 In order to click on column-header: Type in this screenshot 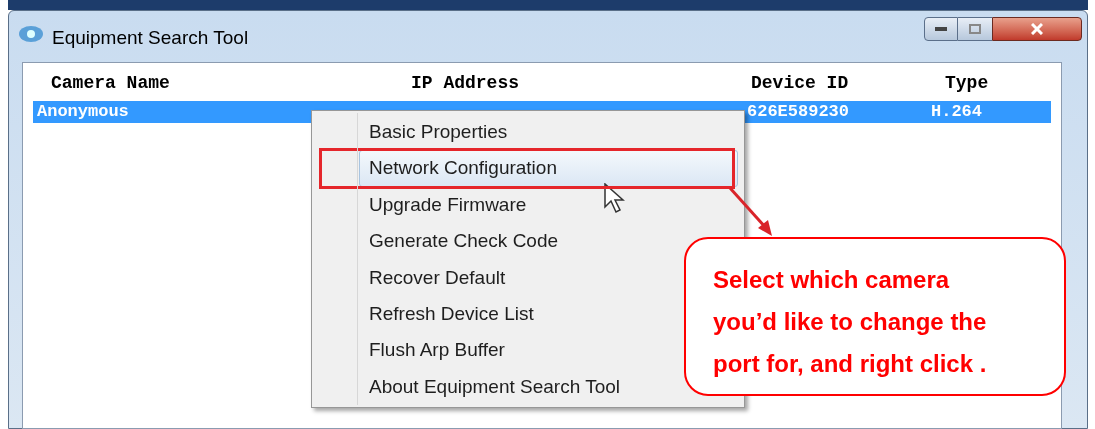, I will do `click(967, 83)`.